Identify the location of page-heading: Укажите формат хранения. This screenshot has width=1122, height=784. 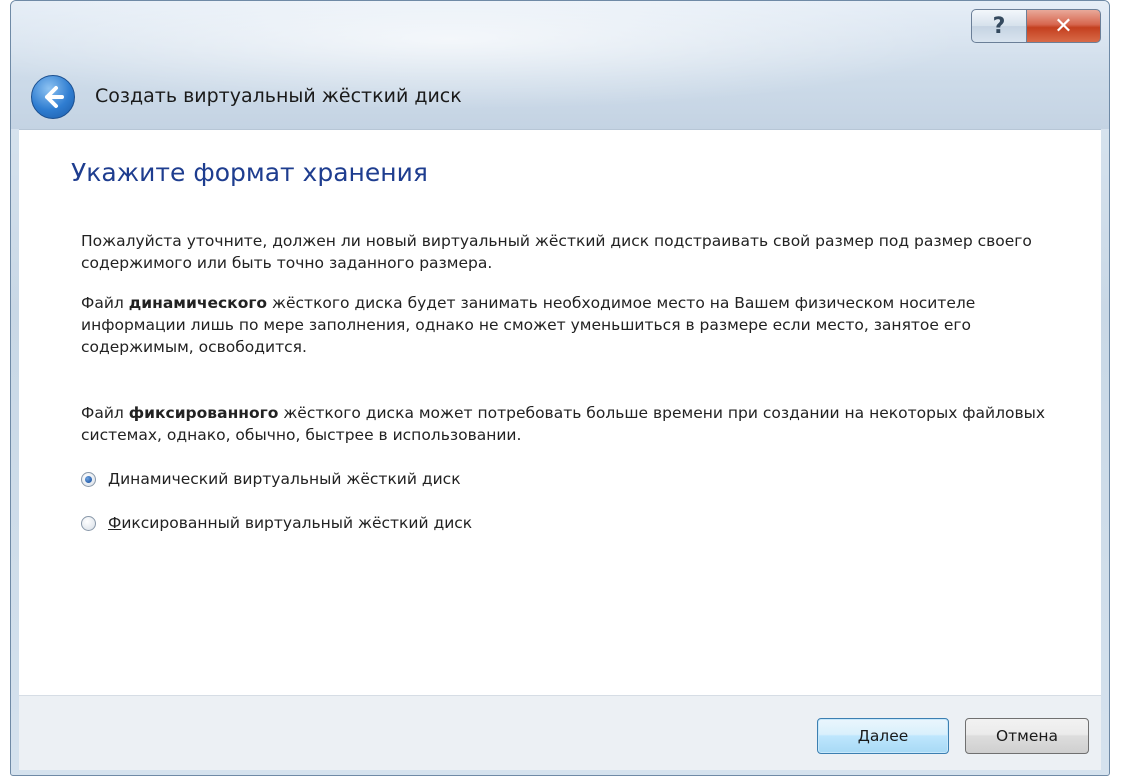
(249, 172).